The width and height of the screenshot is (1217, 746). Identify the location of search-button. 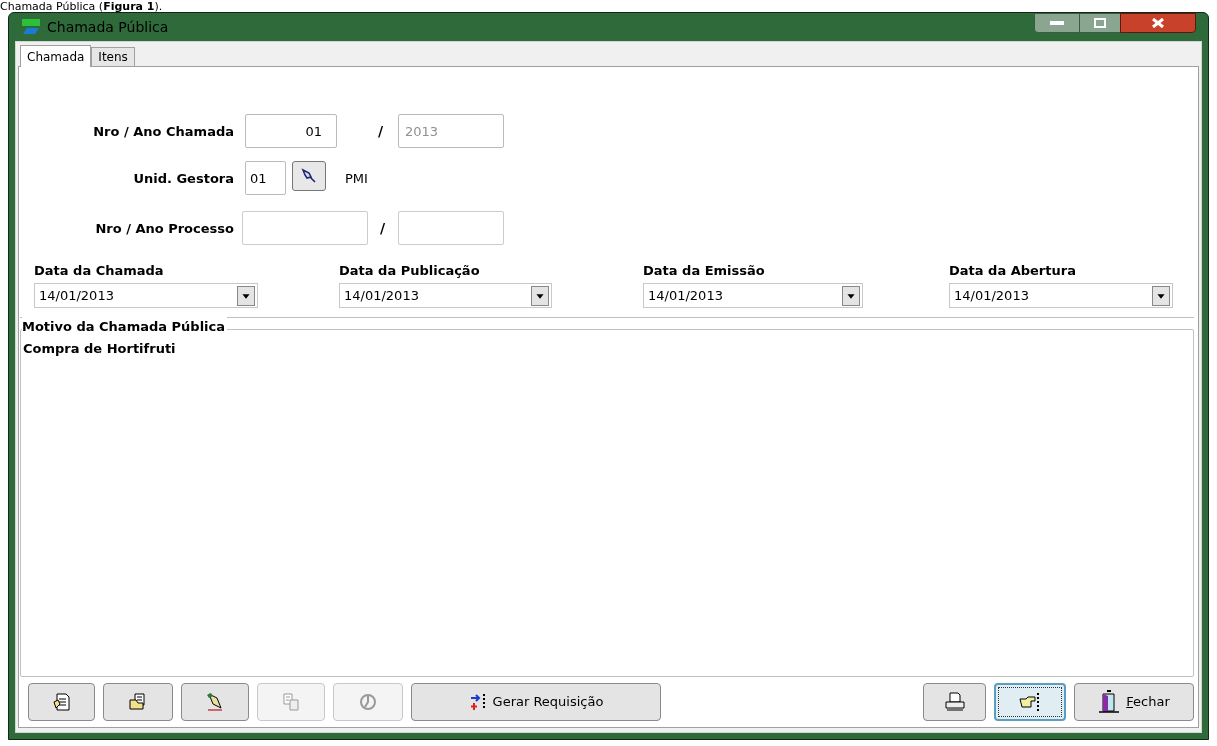
(309, 176).